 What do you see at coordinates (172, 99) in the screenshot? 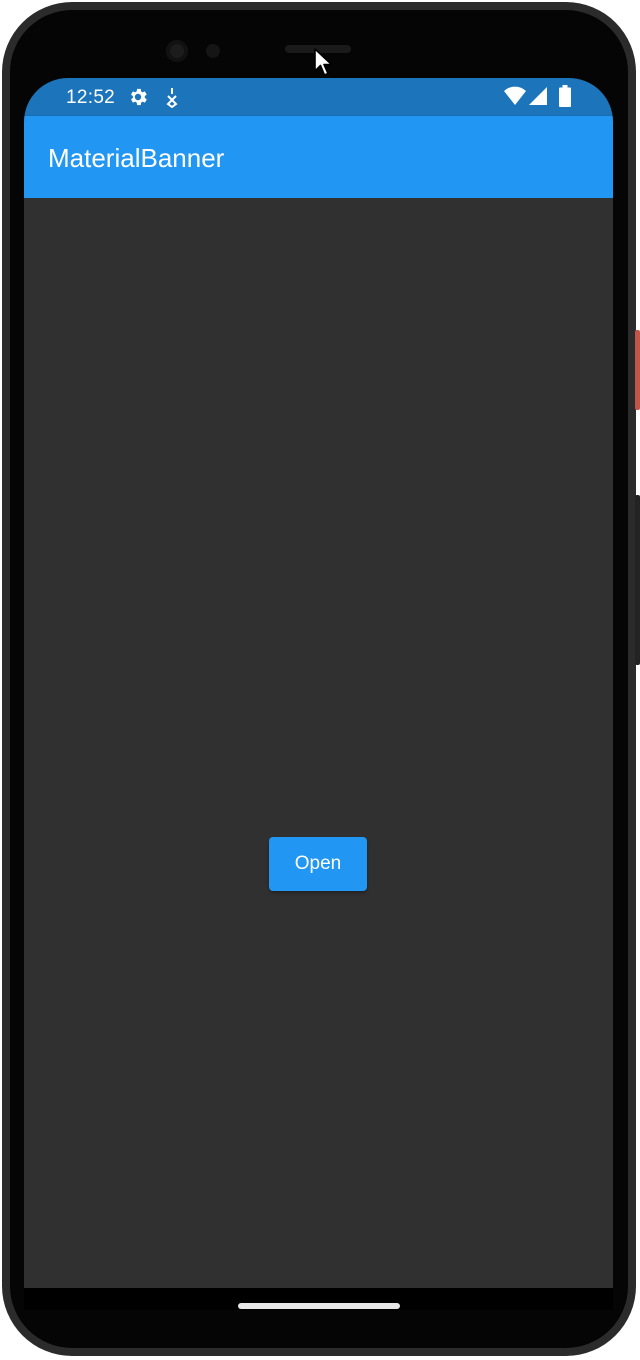
I see `location-icon` at bounding box center [172, 99].